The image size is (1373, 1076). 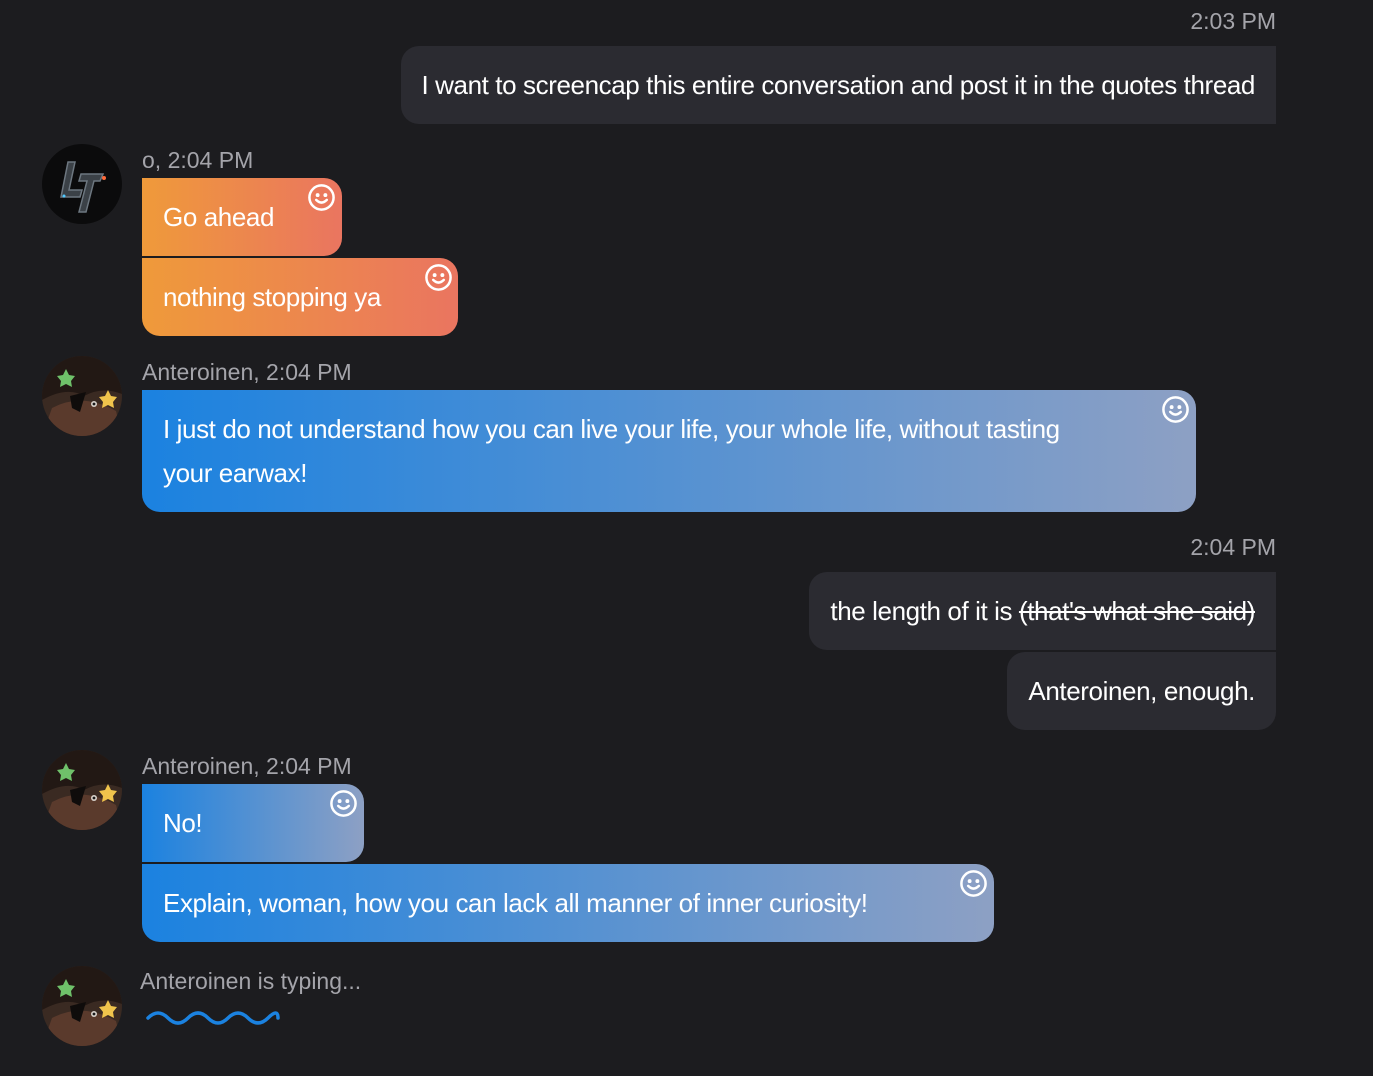 I want to click on o-avatar, so click(x=82, y=184).